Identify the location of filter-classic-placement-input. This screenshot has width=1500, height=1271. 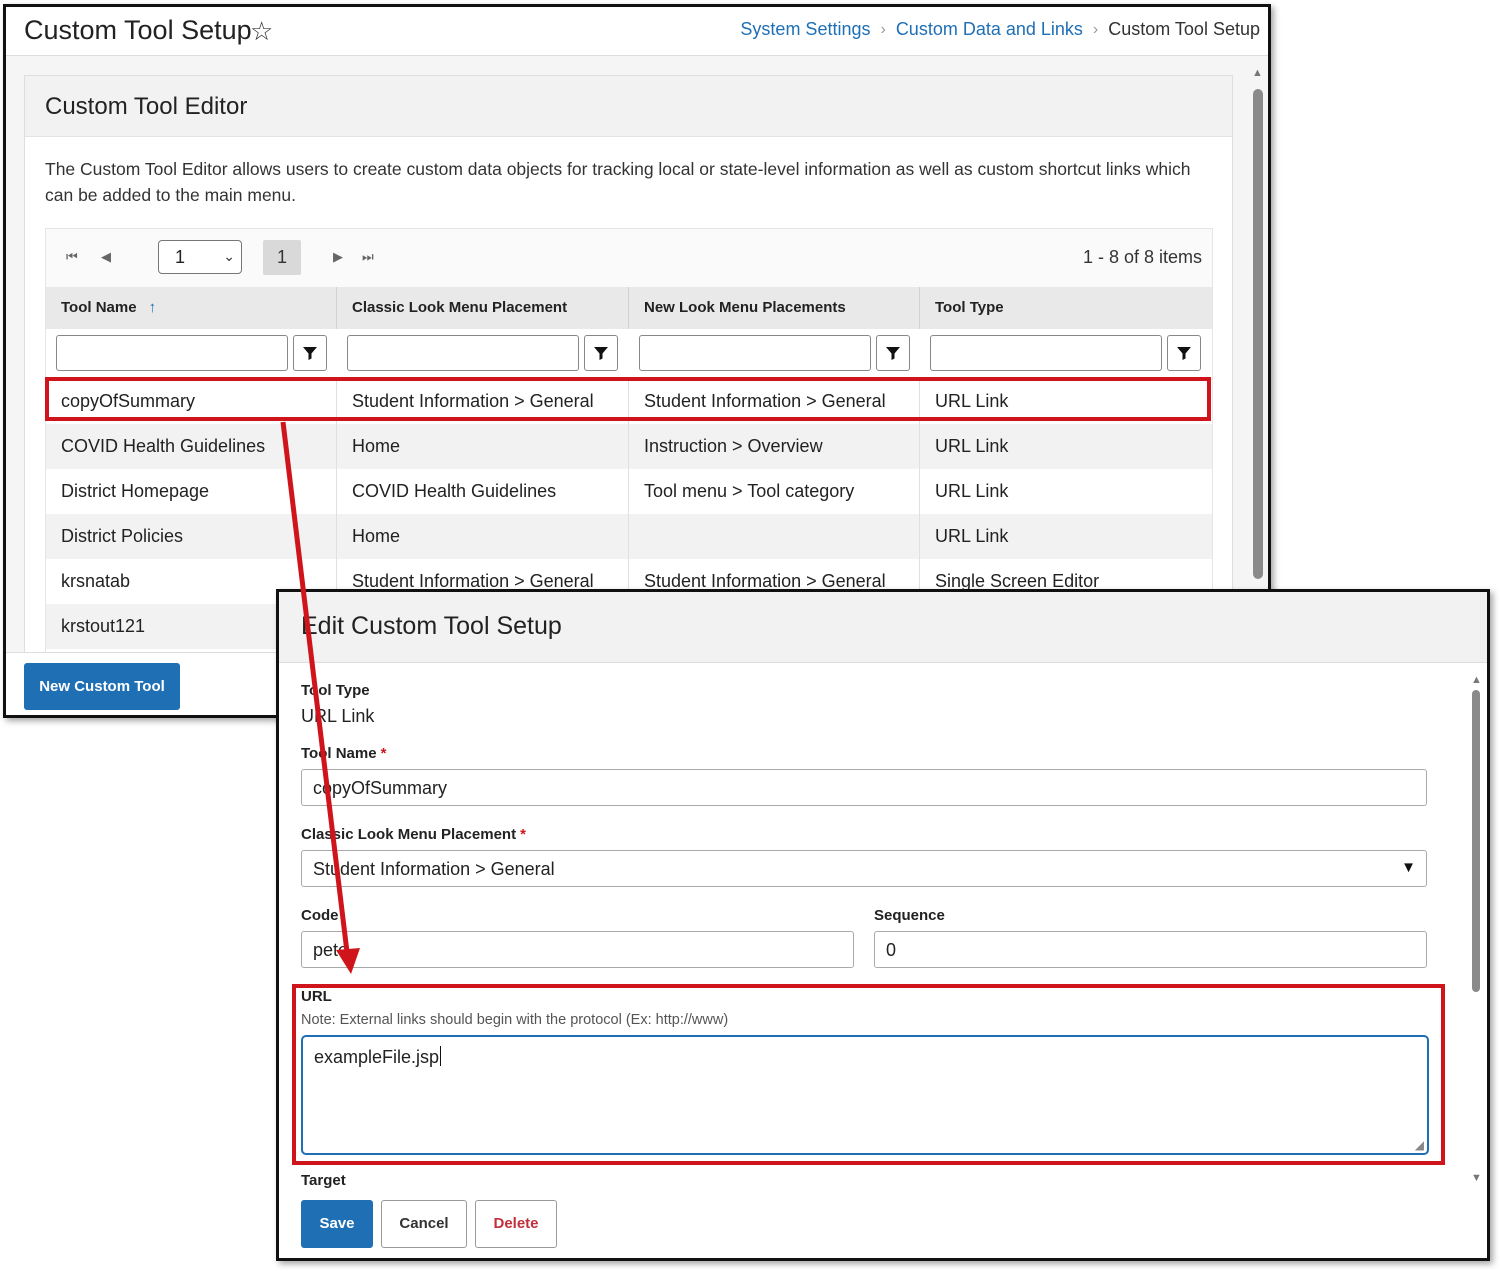
(463, 353).